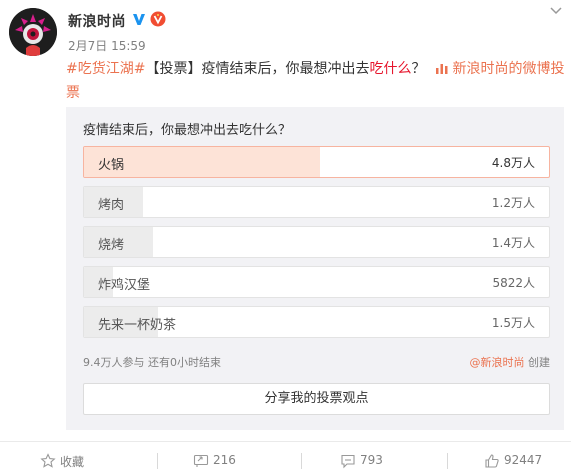  I want to click on favorite-button: 收藏, so click(75, 461).